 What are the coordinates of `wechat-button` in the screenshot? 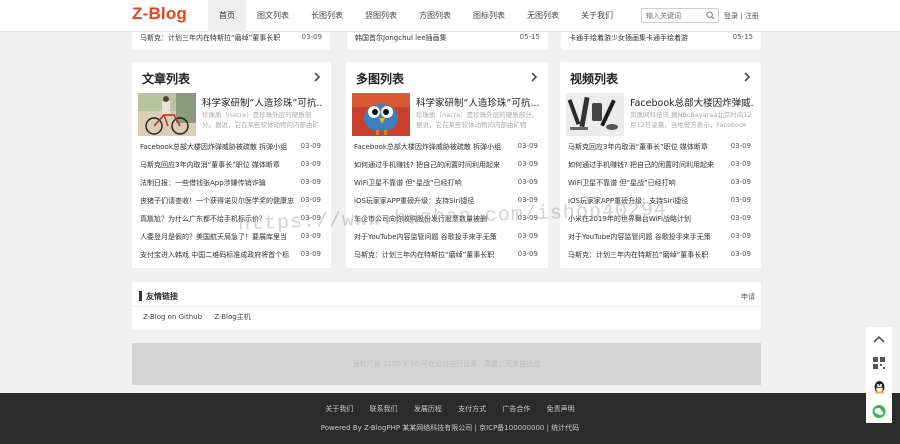 It's located at (879, 411).